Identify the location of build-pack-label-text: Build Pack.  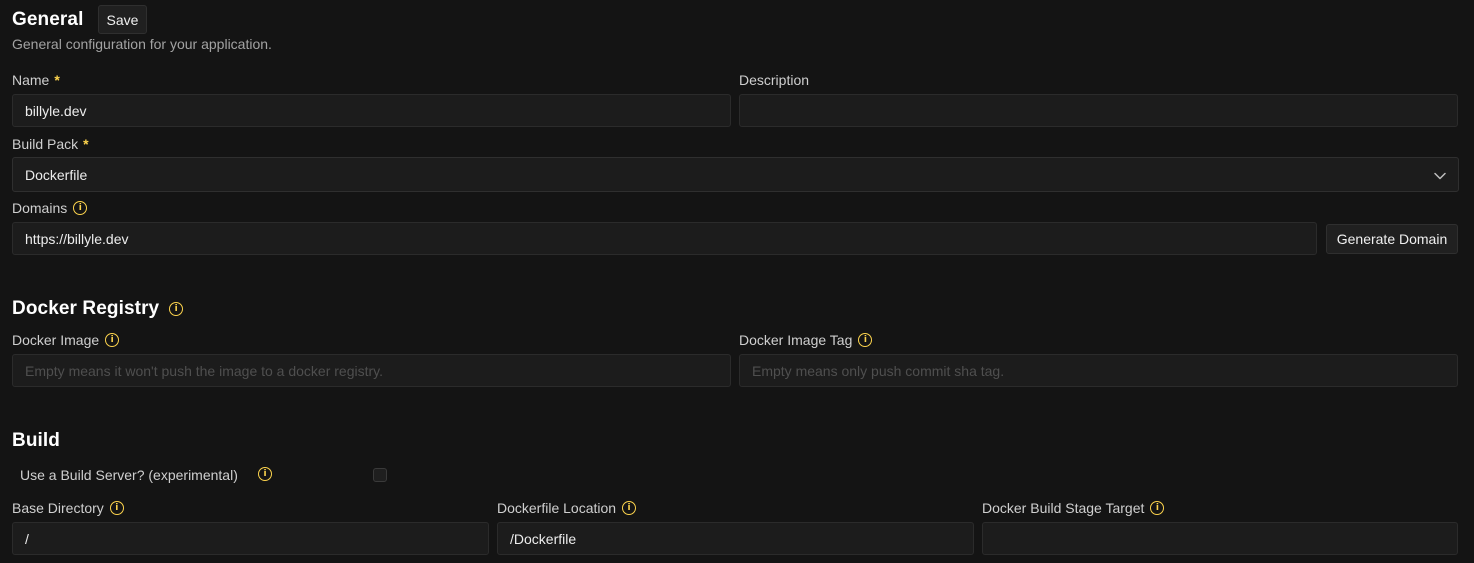
(45, 144).